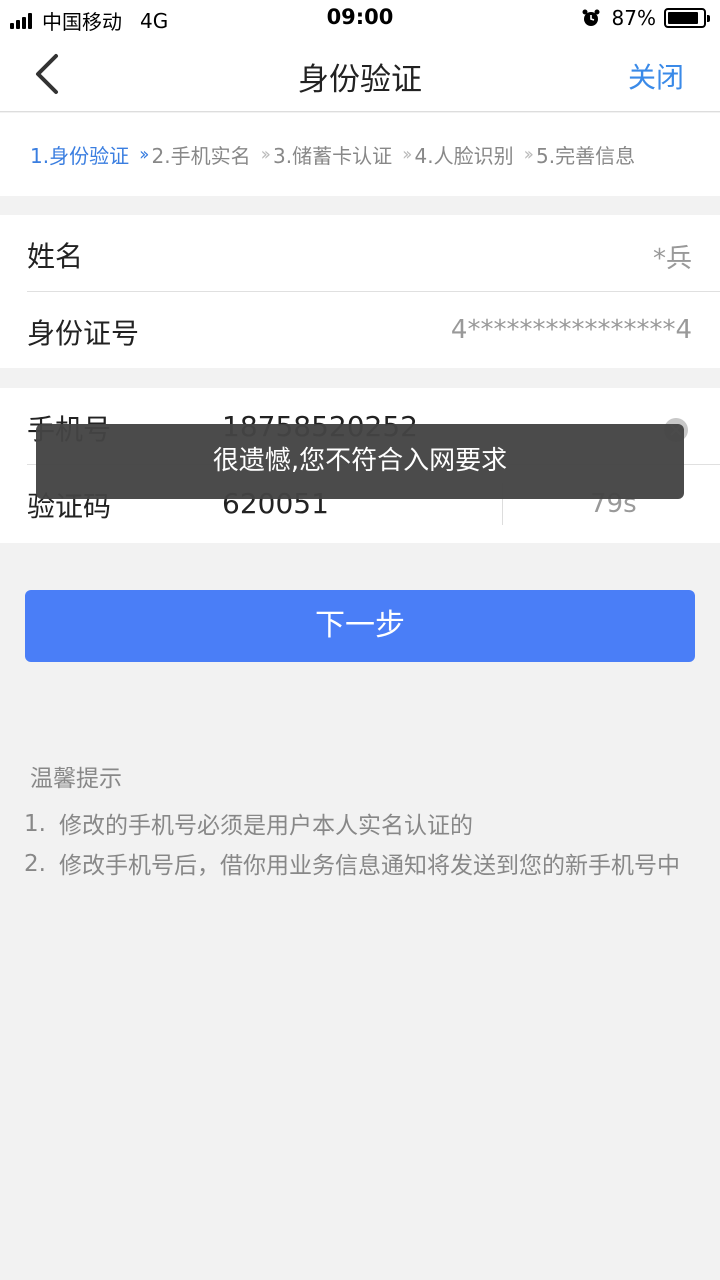  Describe the element at coordinates (201, 156) in the screenshot. I see `step-item: 2.手机实名` at that location.